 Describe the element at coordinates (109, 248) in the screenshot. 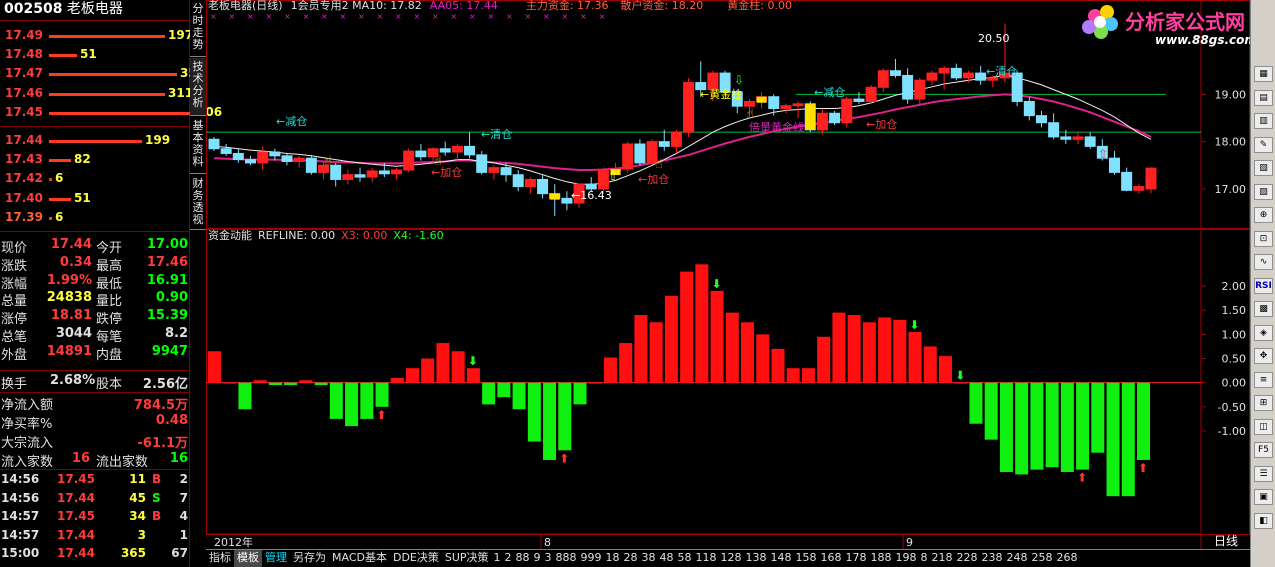

I see `quote-label: 今开` at that location.